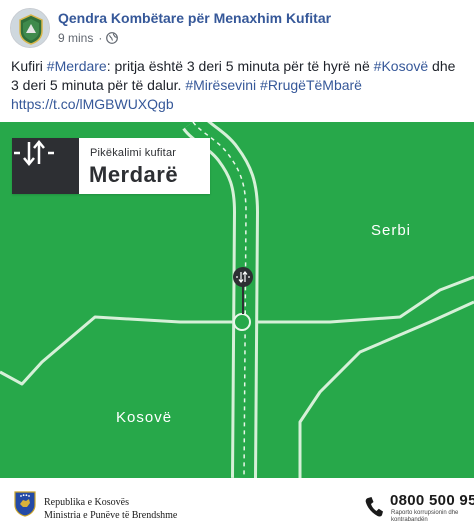 The width and height of the screenshot is (474, 526). I want to click on crossing-kind-label: Pikëkalimi kufitar, so click(133, 153).